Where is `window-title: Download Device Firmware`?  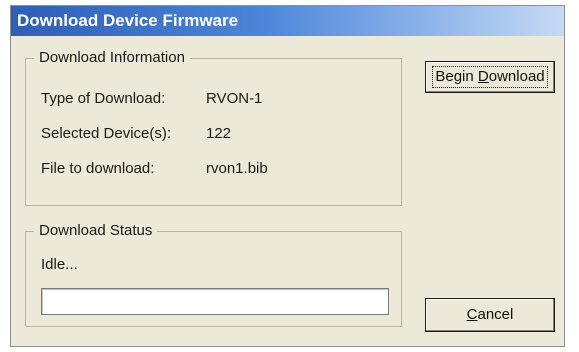 window-title: Download Device Firmware is located at coordinates (128, 20).